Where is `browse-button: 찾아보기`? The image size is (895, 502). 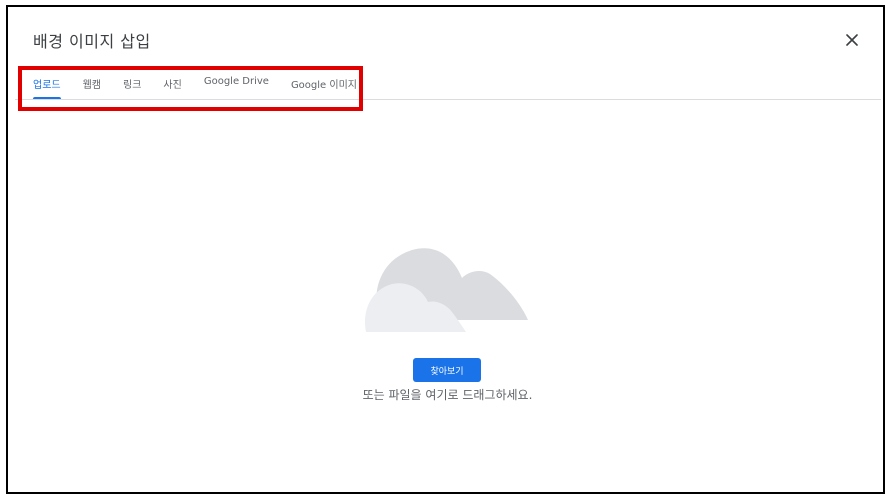 browse-button: 찾아보기 is located at coordinates (447, 370).